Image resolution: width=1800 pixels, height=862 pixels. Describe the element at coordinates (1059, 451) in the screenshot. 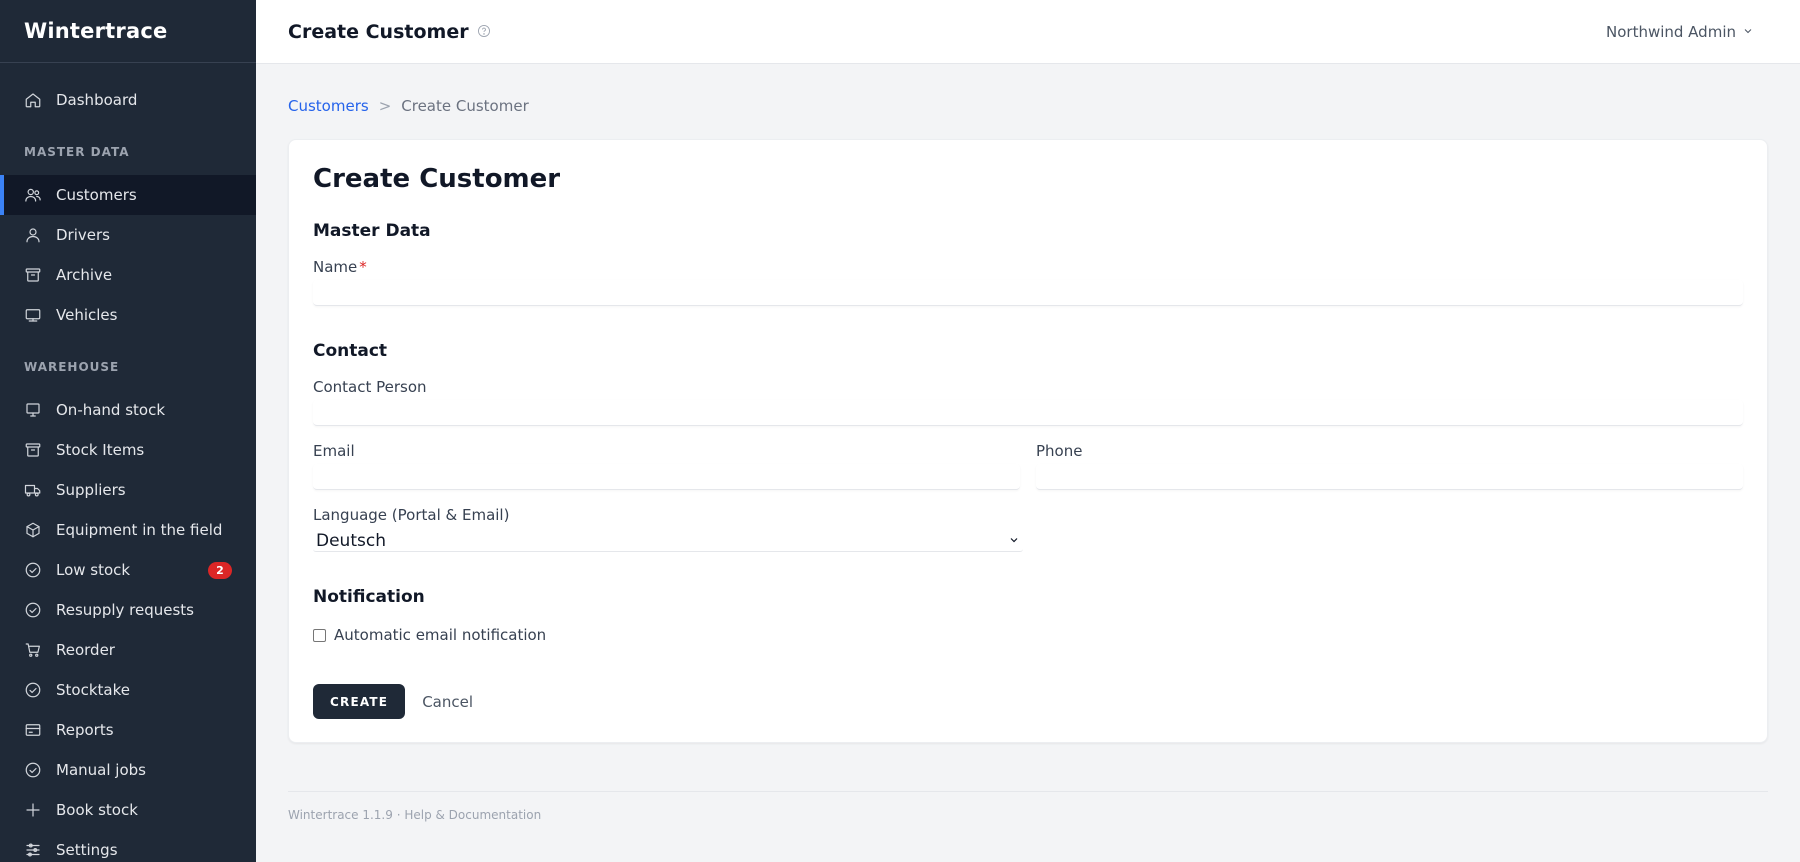

I see `phone-label: Phone` at that location.